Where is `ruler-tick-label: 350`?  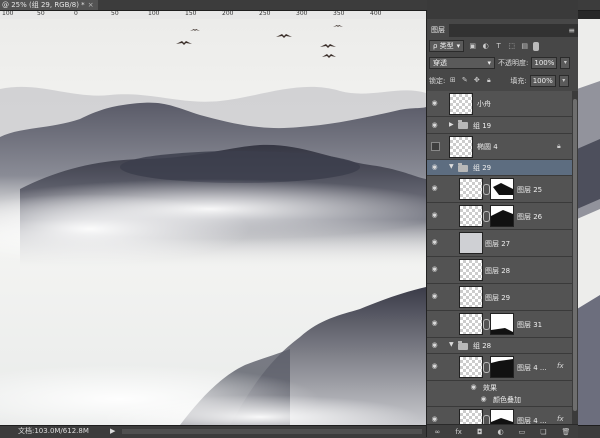 ruler-tick-label: 350 is located at coordinates (339, 14).